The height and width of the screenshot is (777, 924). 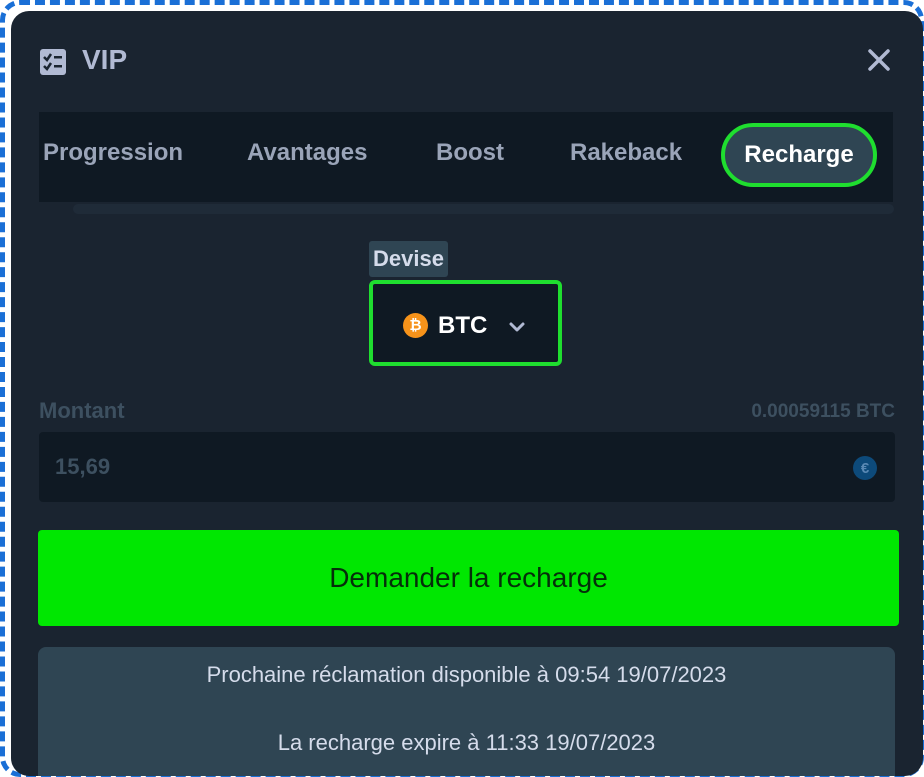 What do you see at coordinates (470, 153) in the screenshot?
I see `tab-boost: Boost` at bounding box center [470, 153].